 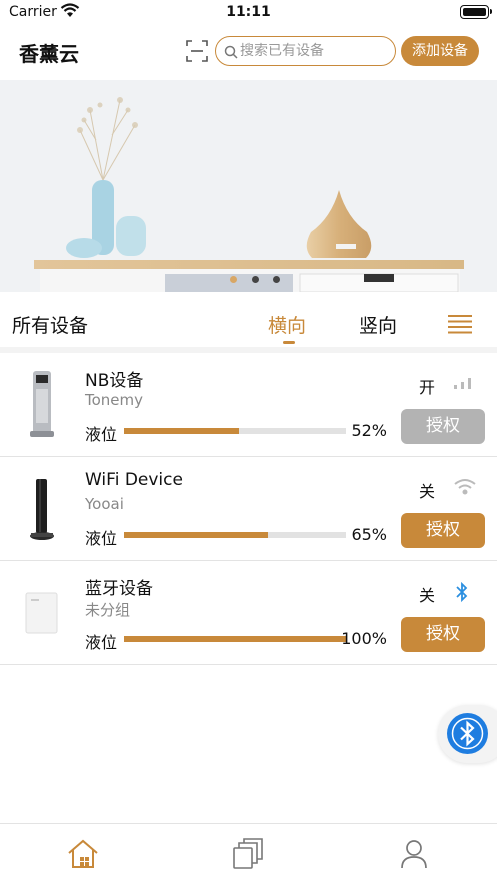 What do you see at coordinates (119, 589) in the screenshot?
I see `device-name: 蓝牙设备` at bounding box center [119, 589].